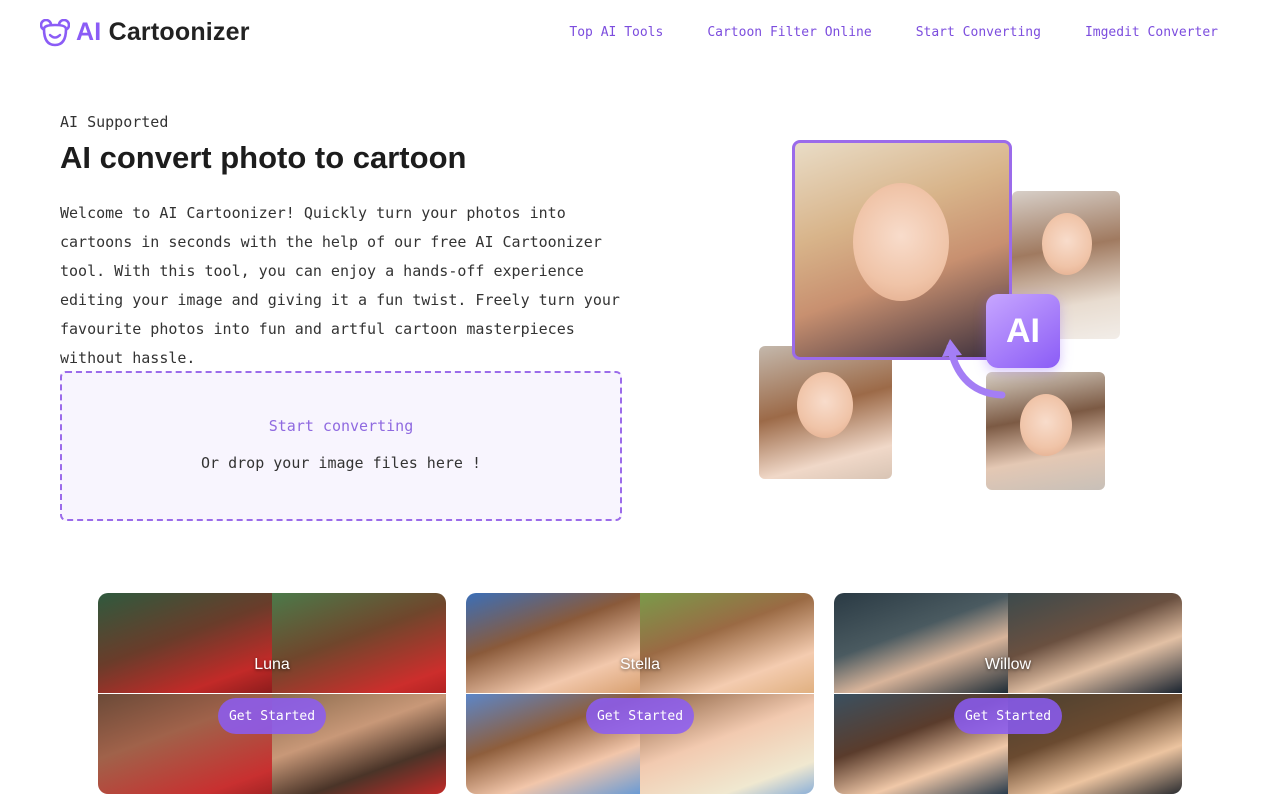 This screenshot has height=800, width=1280. Describe the element at coordinates (163, 32) in the screenshot. I see `brand-name: AI Cartoonizer` at that location.